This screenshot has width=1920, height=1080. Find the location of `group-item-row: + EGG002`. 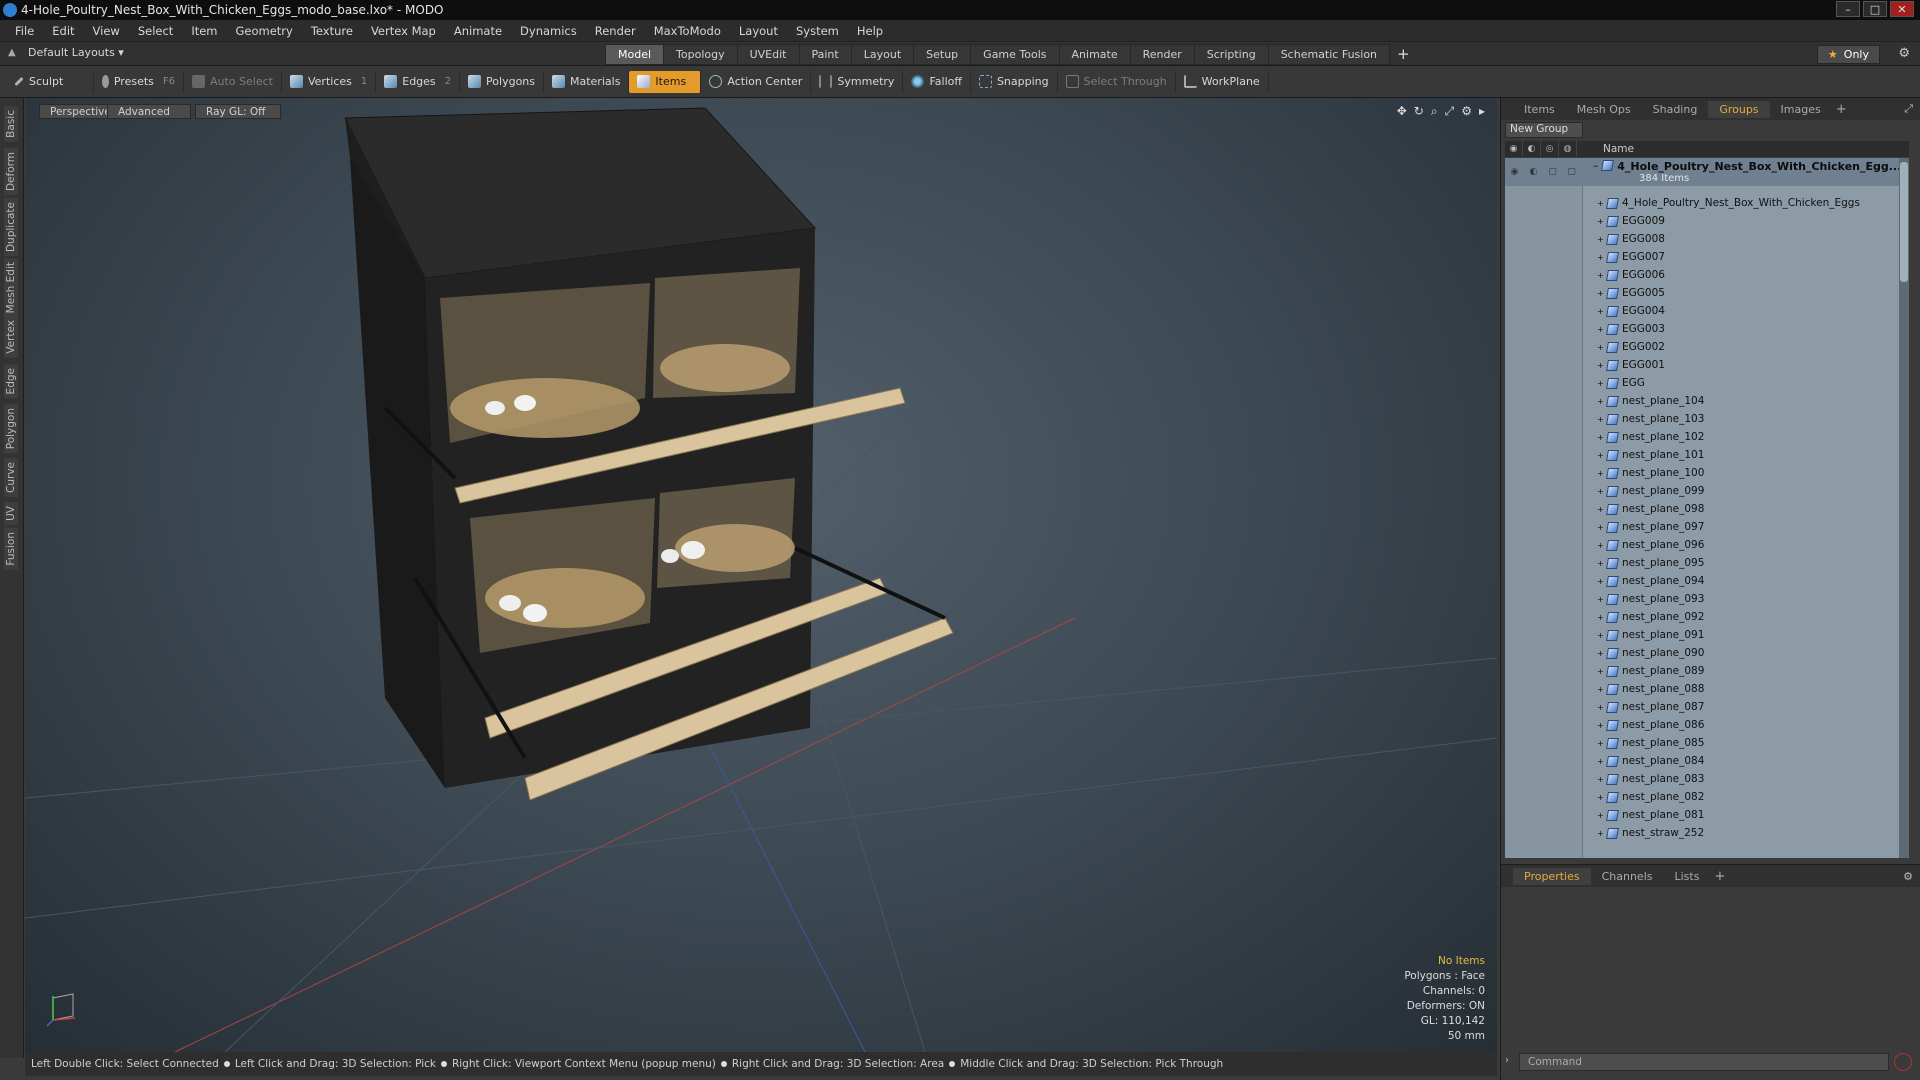

group-item-row: + EGG002 is located at coordinates (1707, 347).